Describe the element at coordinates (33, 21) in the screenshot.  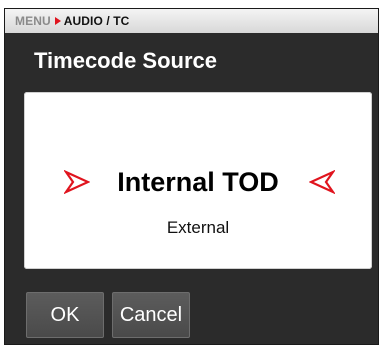
I see `breadcrumb-root: MENU` at that location.